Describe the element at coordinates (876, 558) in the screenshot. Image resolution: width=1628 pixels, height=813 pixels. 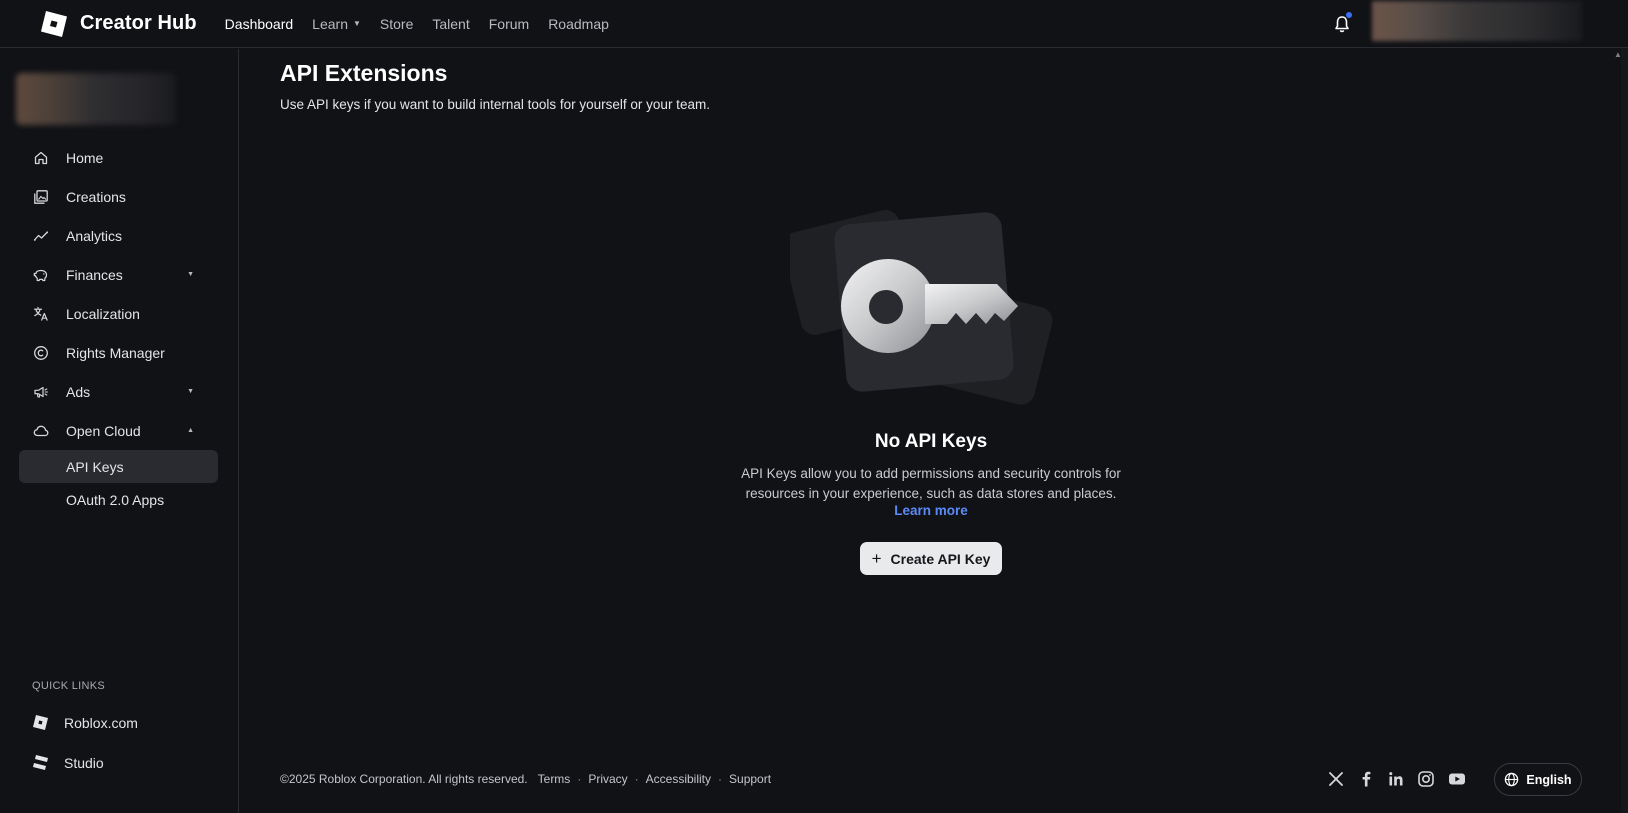
I see `plus-icon: +` at that location.